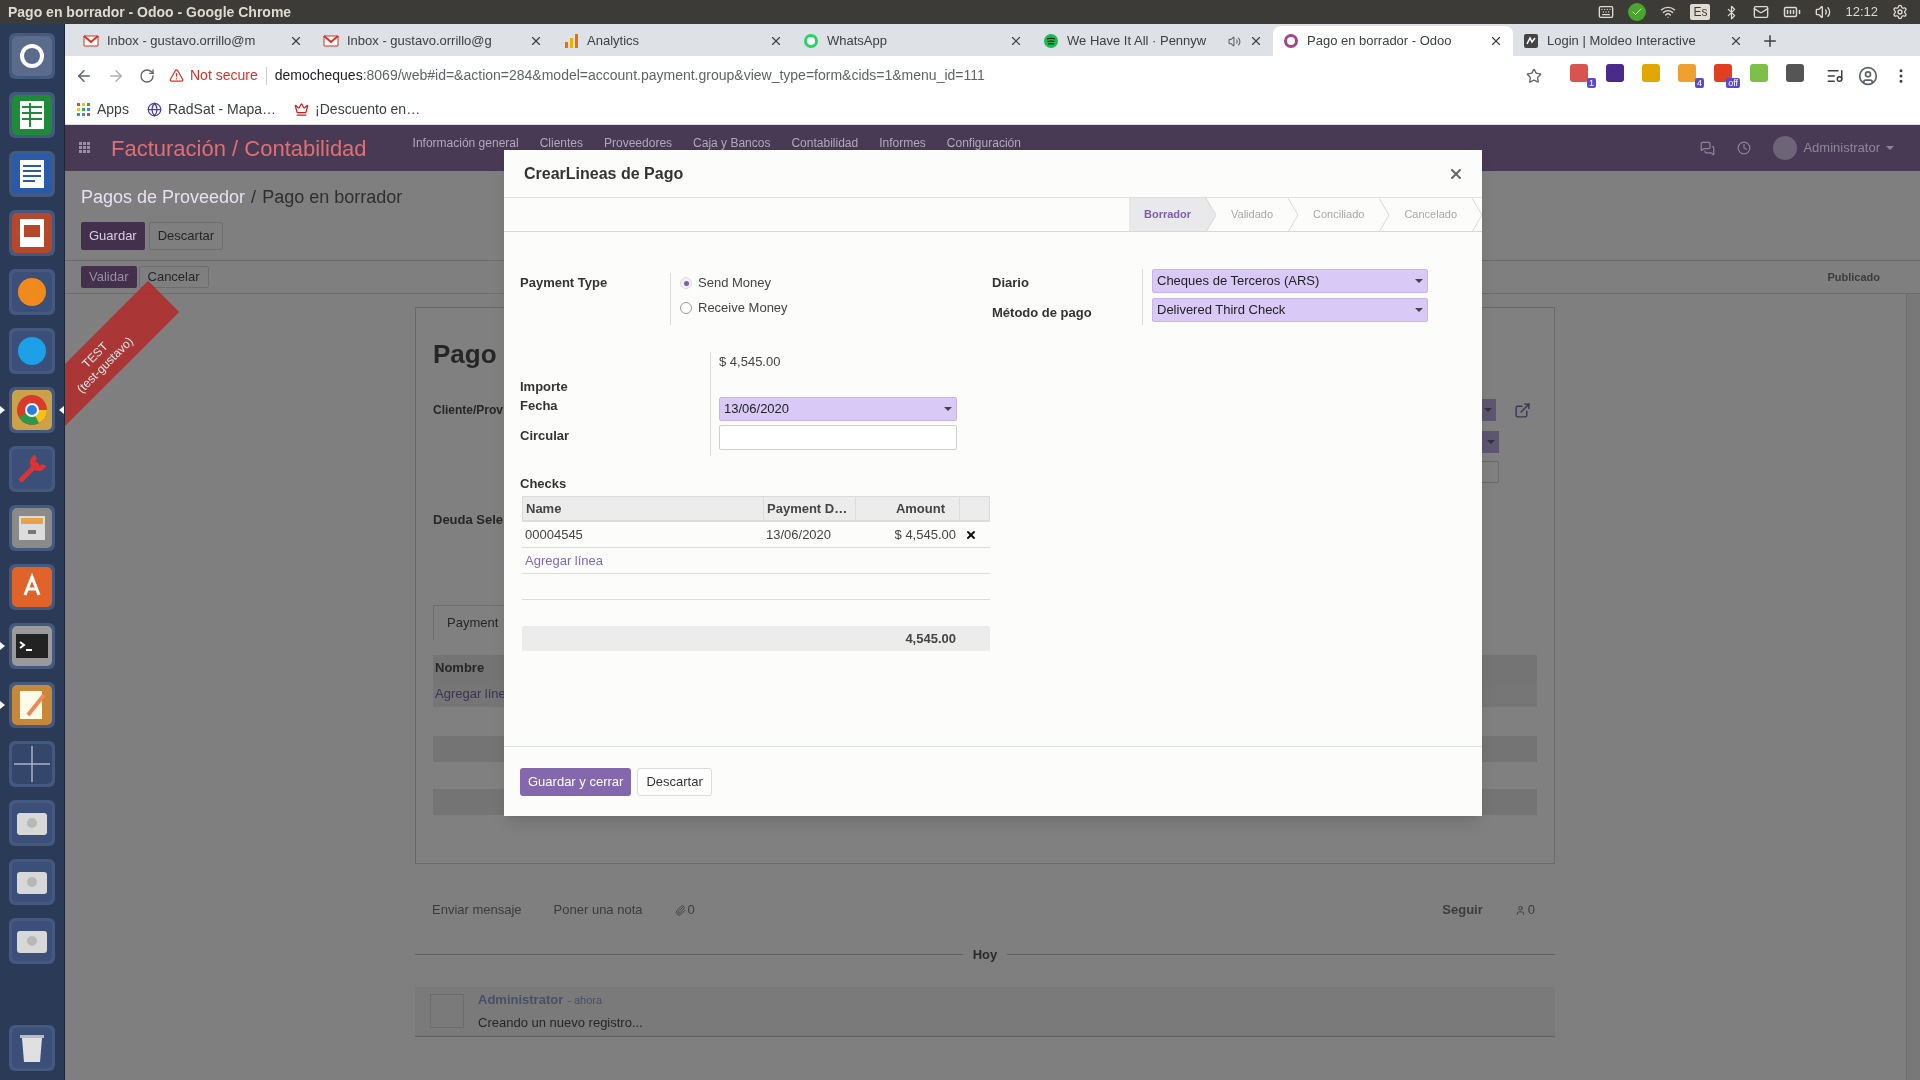 The image size is (1920, 1080). What do you see at coordinates (1853, 277) in the screenshot?
I see `status-label: Publicado` at bounding box center [1853, 277].